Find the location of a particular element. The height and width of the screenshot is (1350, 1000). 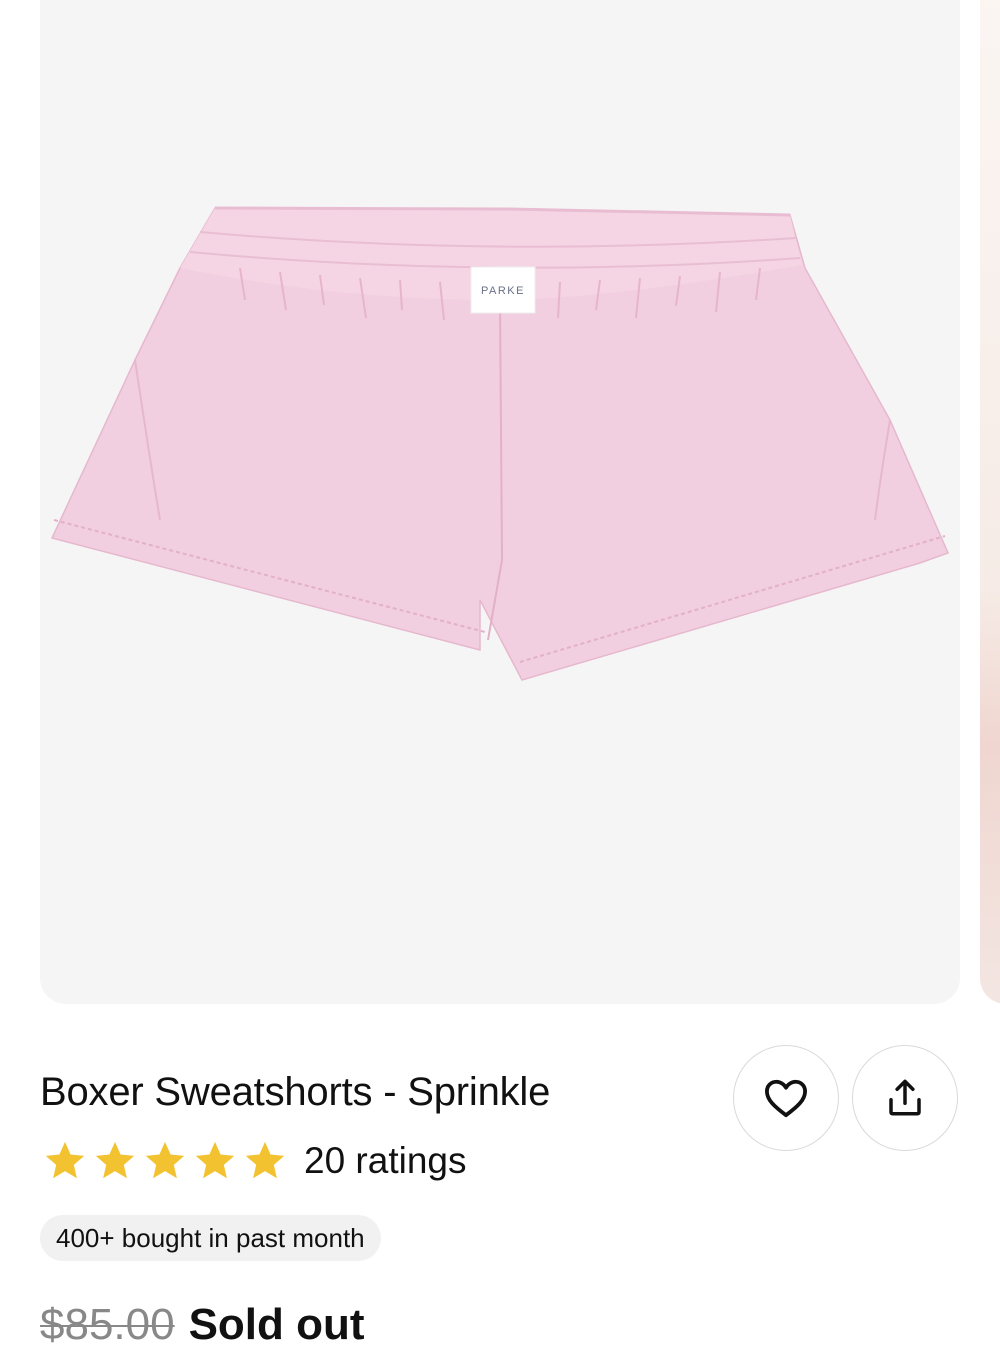

original-price: $85.00 is located at coordinates (107, 1324).